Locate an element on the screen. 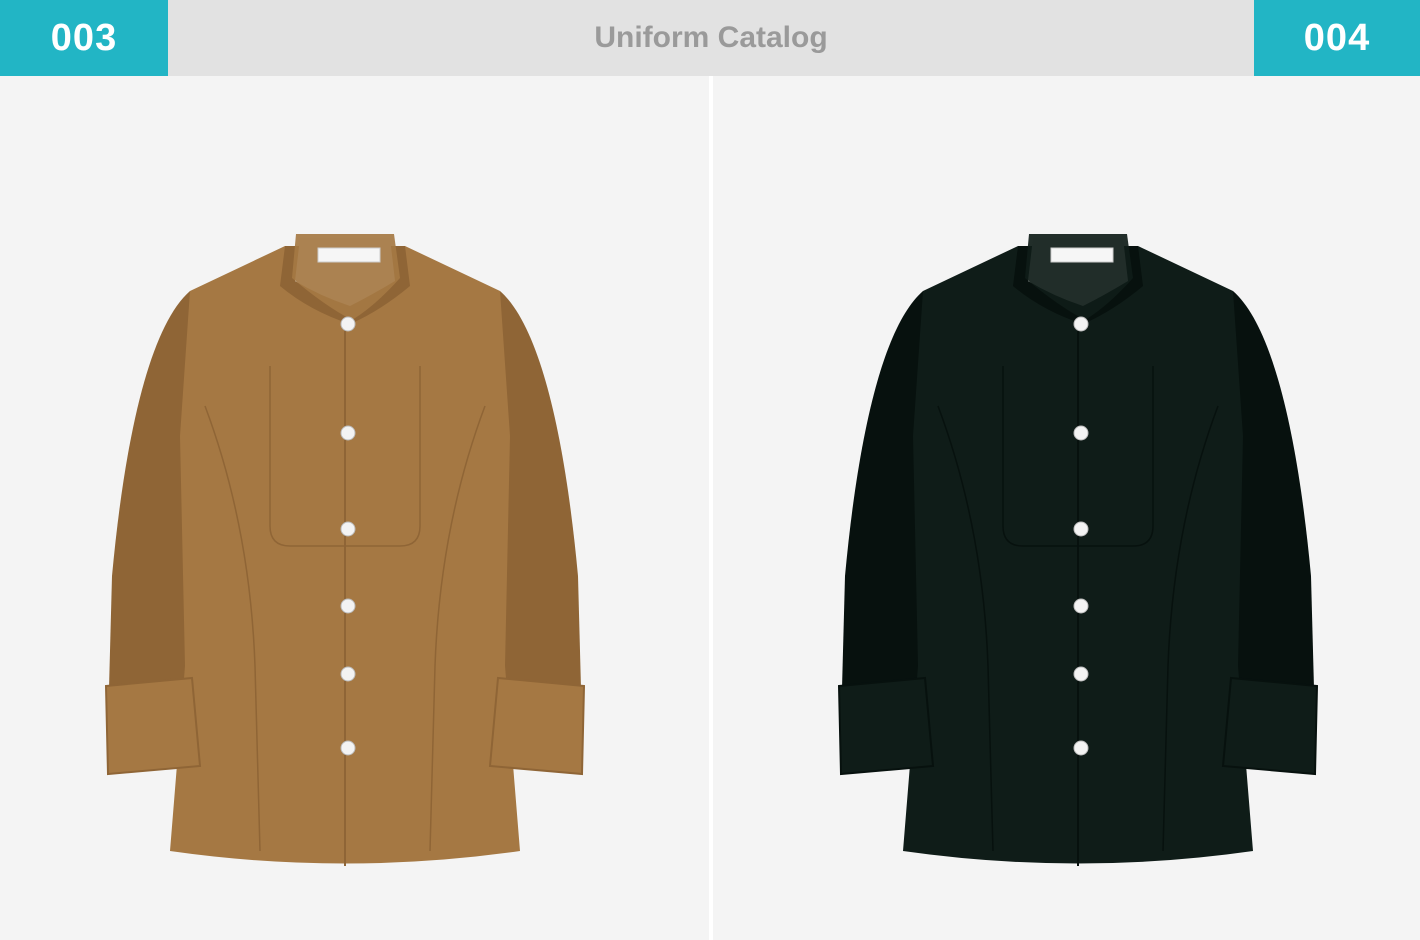 The image size is (1420, 940). page-title: Uniform Catalog is located at coordinates (711, 37).